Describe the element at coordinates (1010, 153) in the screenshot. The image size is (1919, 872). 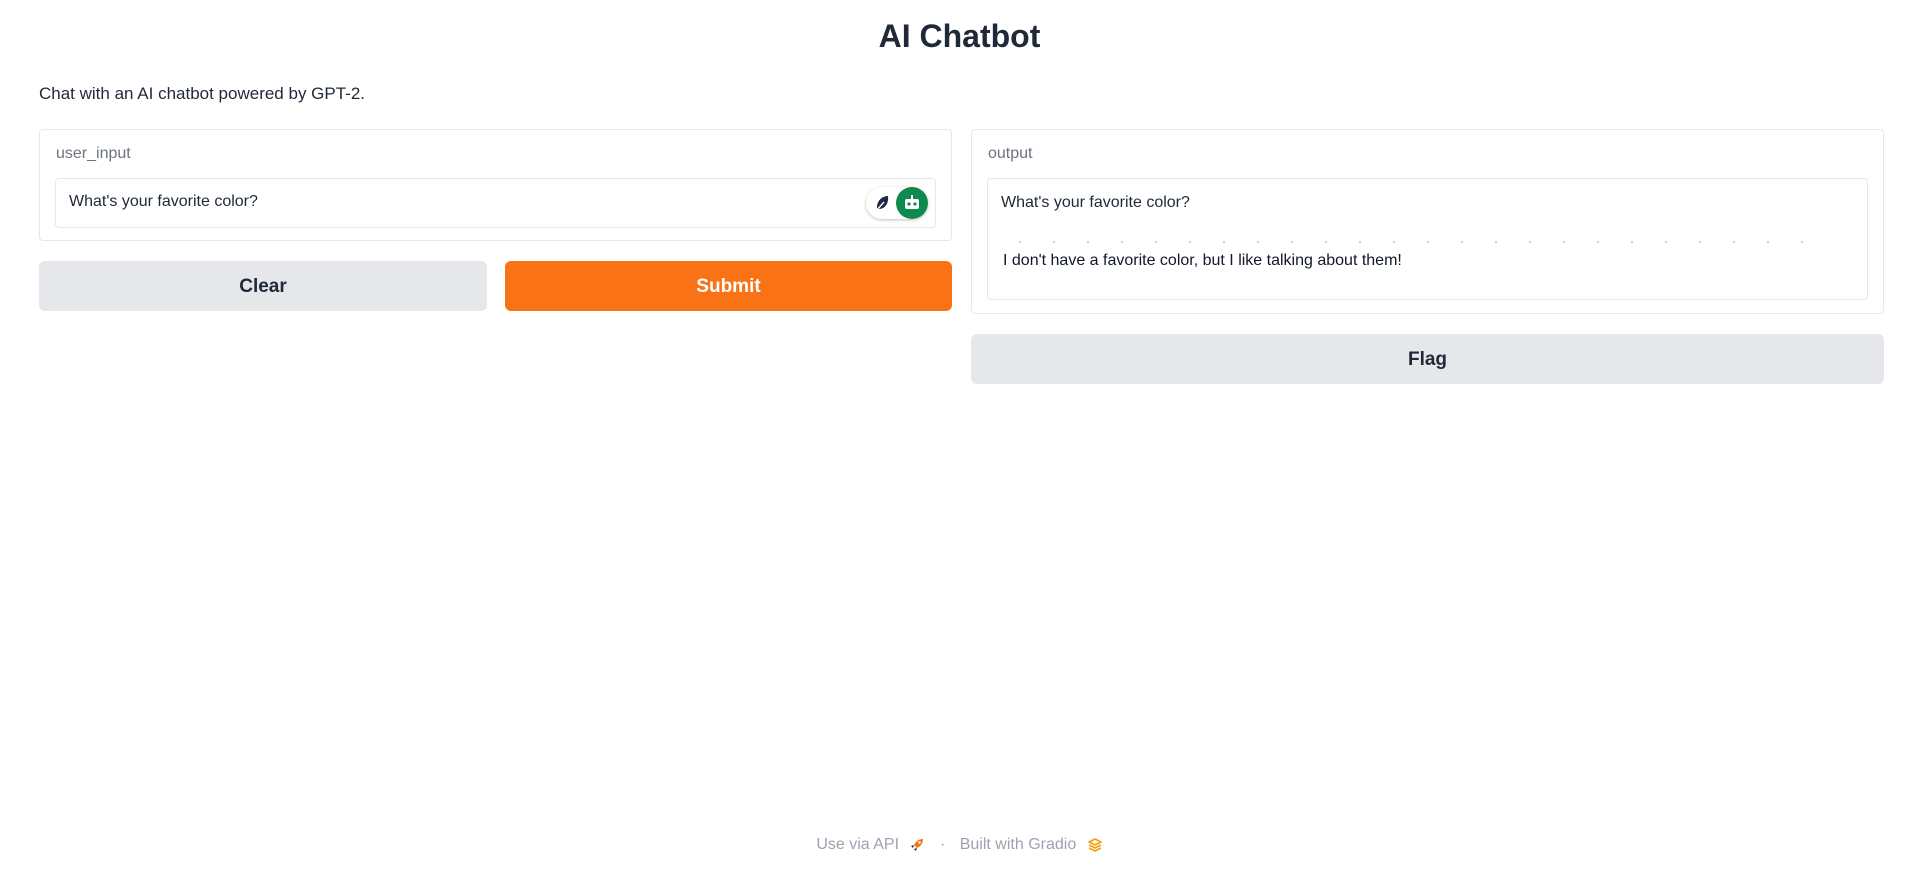
I see `output-label: output` at that location.